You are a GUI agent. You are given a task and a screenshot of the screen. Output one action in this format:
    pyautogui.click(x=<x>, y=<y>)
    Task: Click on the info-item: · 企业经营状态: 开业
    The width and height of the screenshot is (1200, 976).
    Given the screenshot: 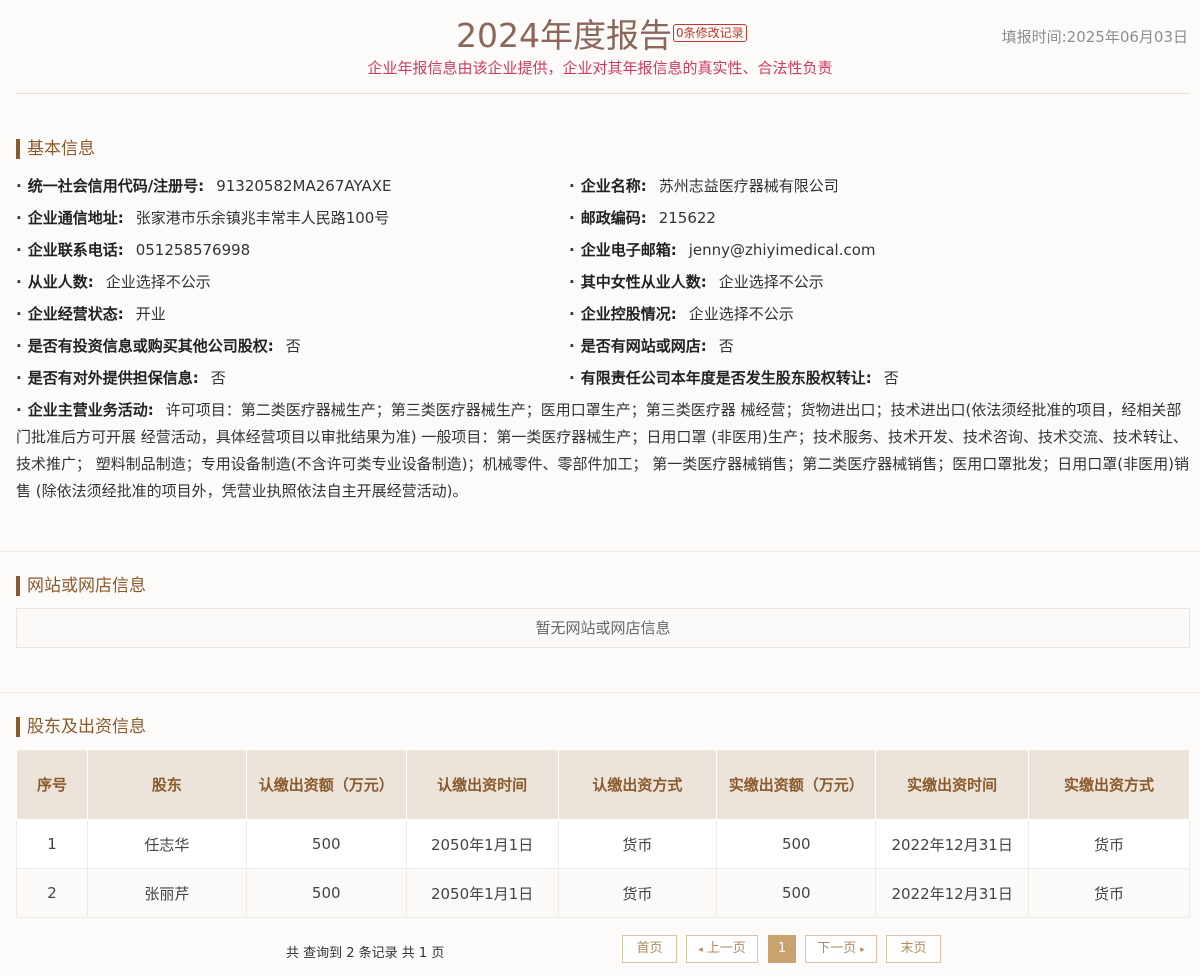 What is the action you would take?
    pyautogui.click(x=91, y=314)
    